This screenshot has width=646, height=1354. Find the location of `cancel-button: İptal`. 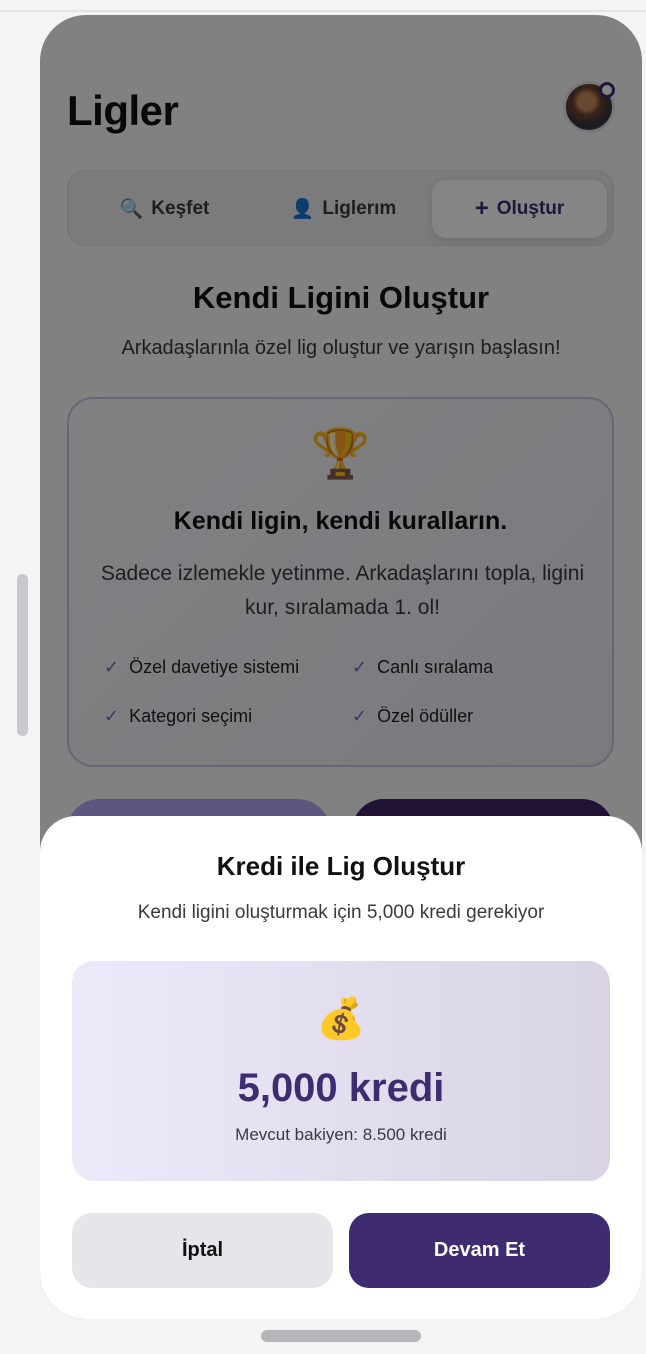

cancel-button: İptal is located at coordinates (202, 1250).